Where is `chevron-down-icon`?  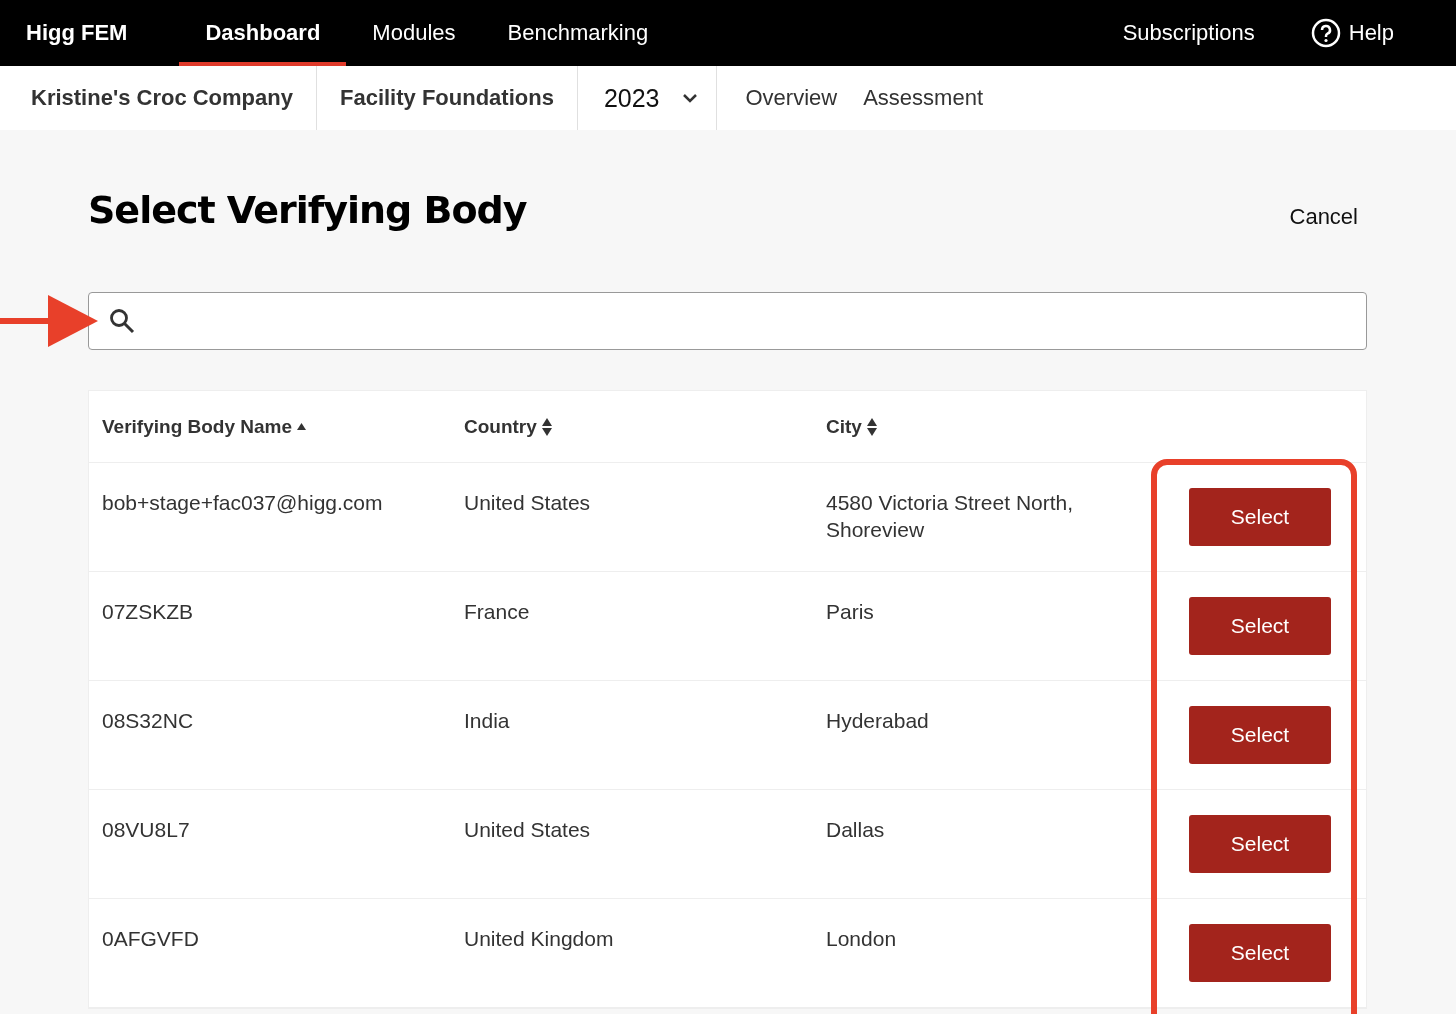 chevron-down-icon is located at coordinates (689, 98).